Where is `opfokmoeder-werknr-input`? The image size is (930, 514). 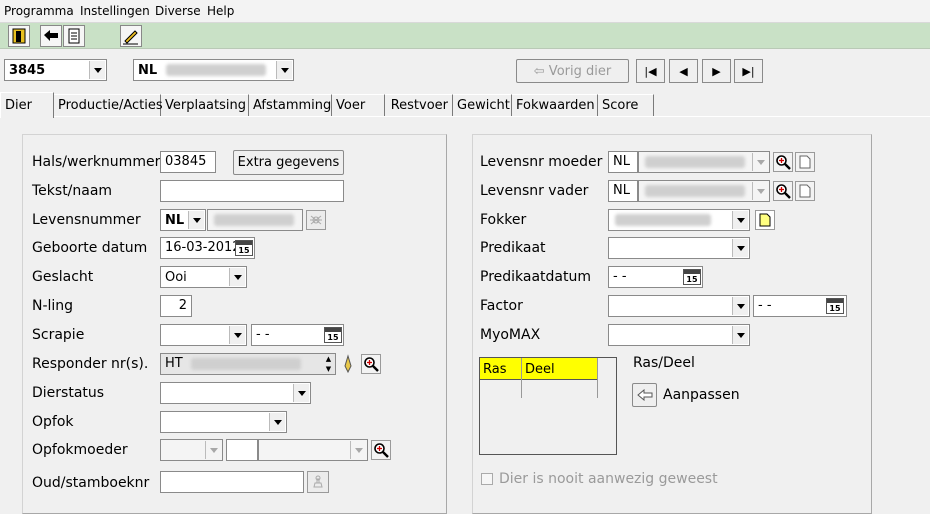 opfokmoeder-werknr-input is located at coordinates (242, 450).